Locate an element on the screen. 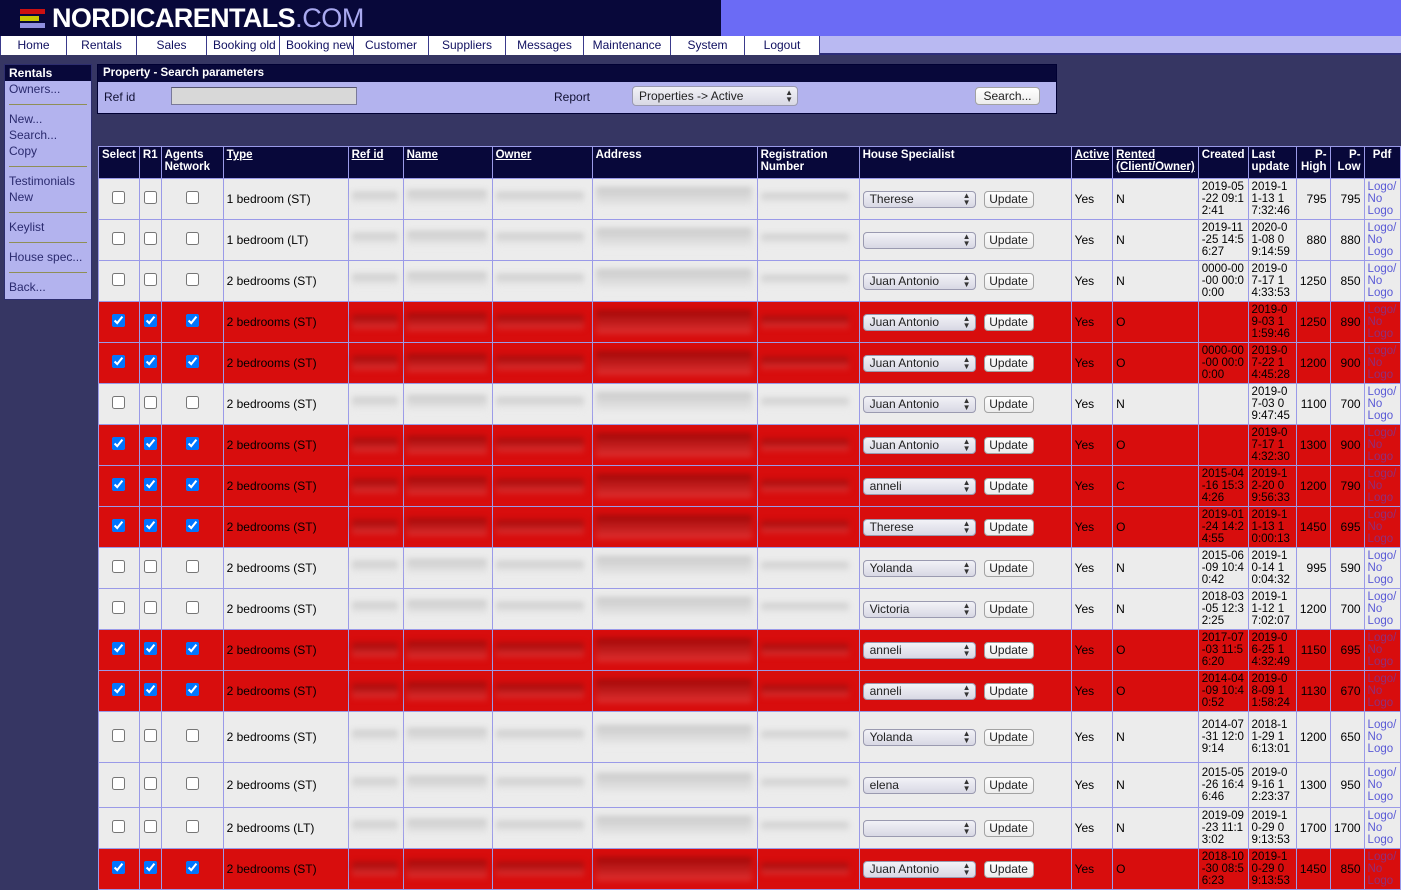 This screenshot has height=890, width=1401. nav-item-rentals: Rentals is located at coordinates (102, 45).